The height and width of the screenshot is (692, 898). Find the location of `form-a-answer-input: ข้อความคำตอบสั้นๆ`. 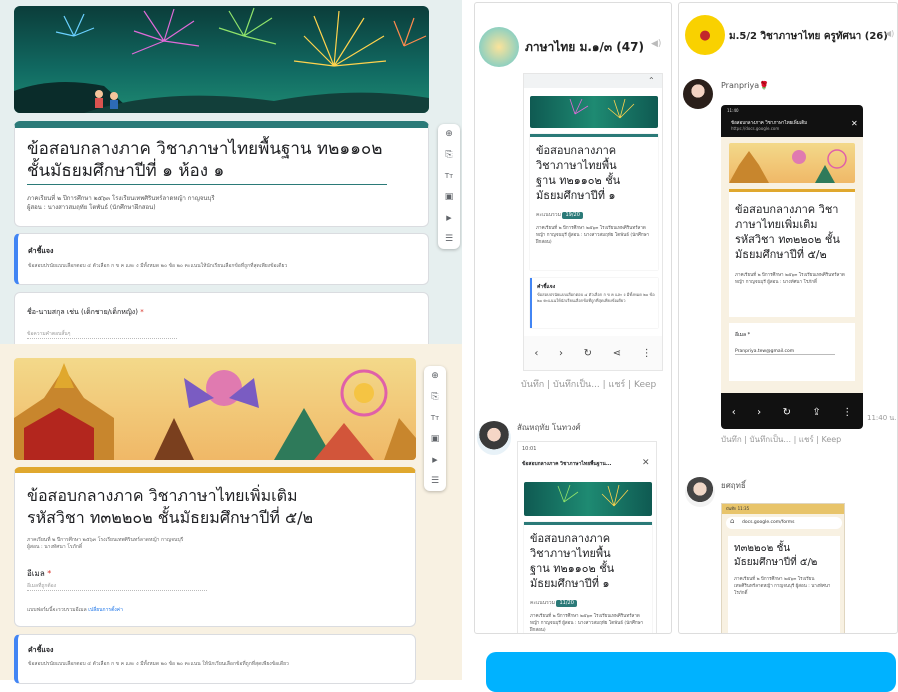

form-a-answer-input: ข้อความคำตอบสั้นๆ is located at coordinates (102, 335).